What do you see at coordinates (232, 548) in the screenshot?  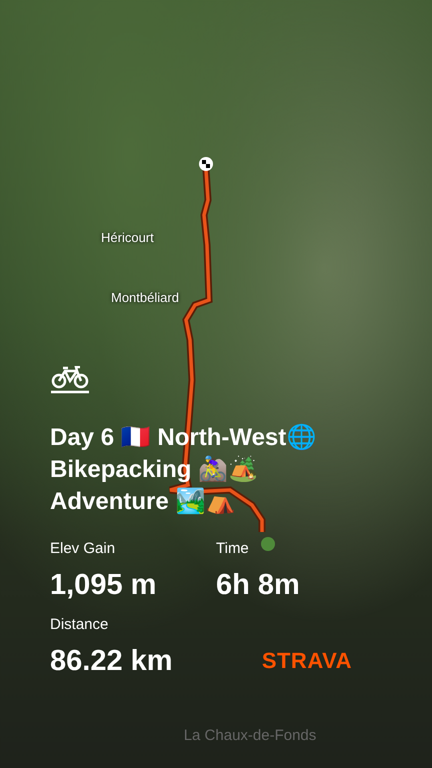 I see `stat-label: Time` at bounding box center [232, 548].